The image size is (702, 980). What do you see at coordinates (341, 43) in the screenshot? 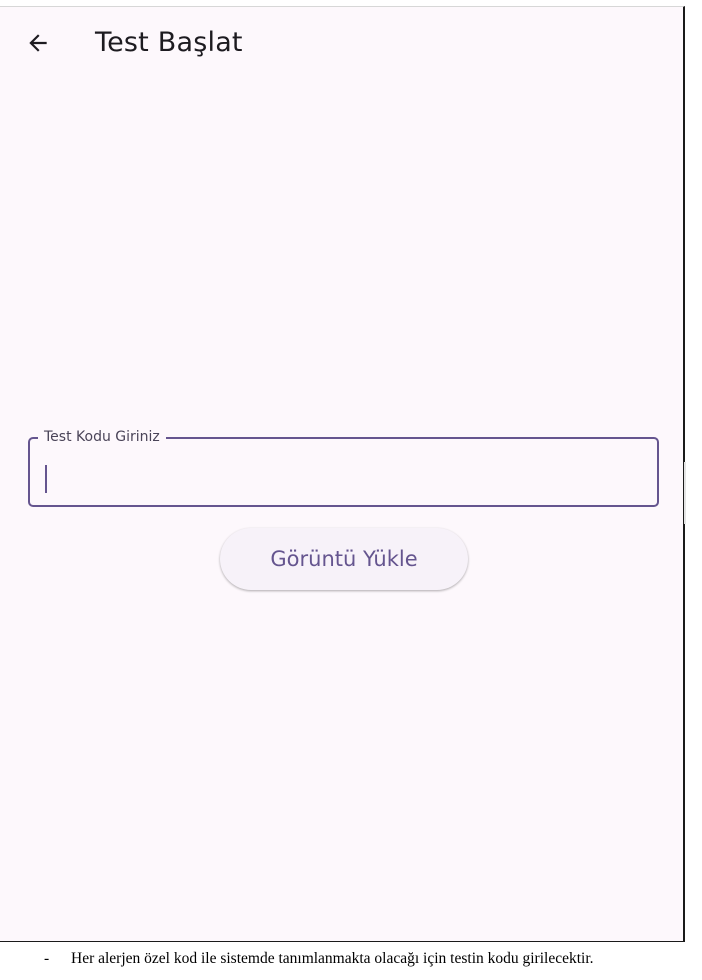
I see `app-bar: Test Başlat` at bounding box center [341, 43].